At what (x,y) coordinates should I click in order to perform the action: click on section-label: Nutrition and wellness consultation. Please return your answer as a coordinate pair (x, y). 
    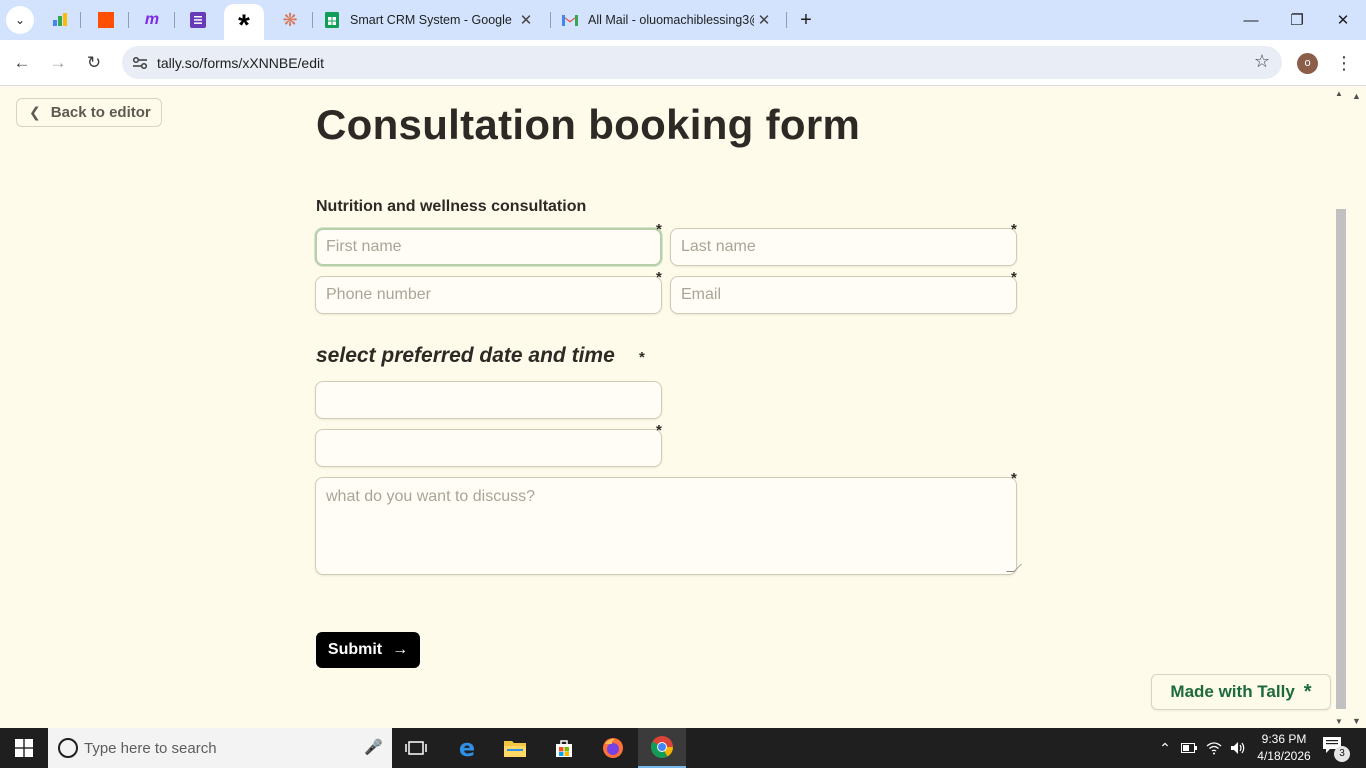
    Looking at the image, I should click on (451, 206).